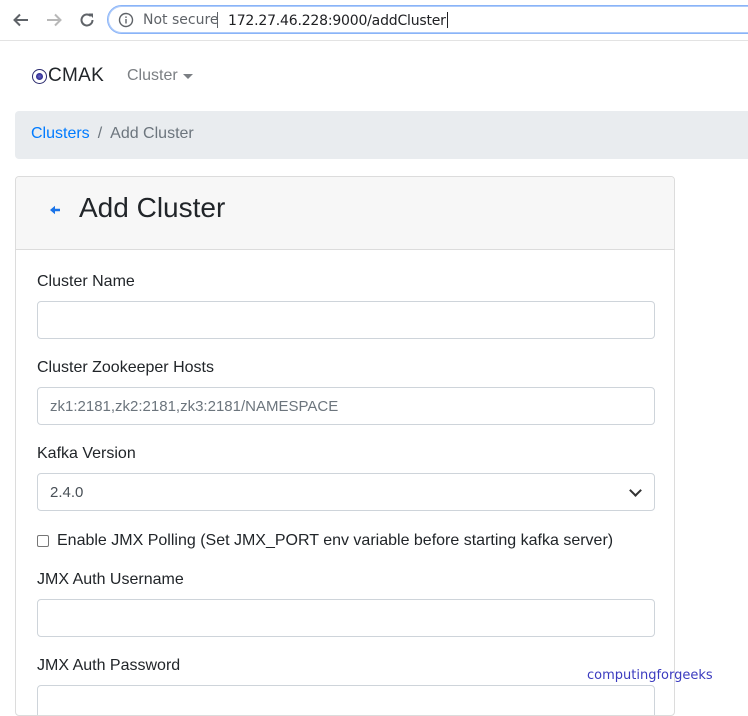 The image size is (748, 716). I want to click on cluster-name-label: Cluster Name, so click(86, 281).